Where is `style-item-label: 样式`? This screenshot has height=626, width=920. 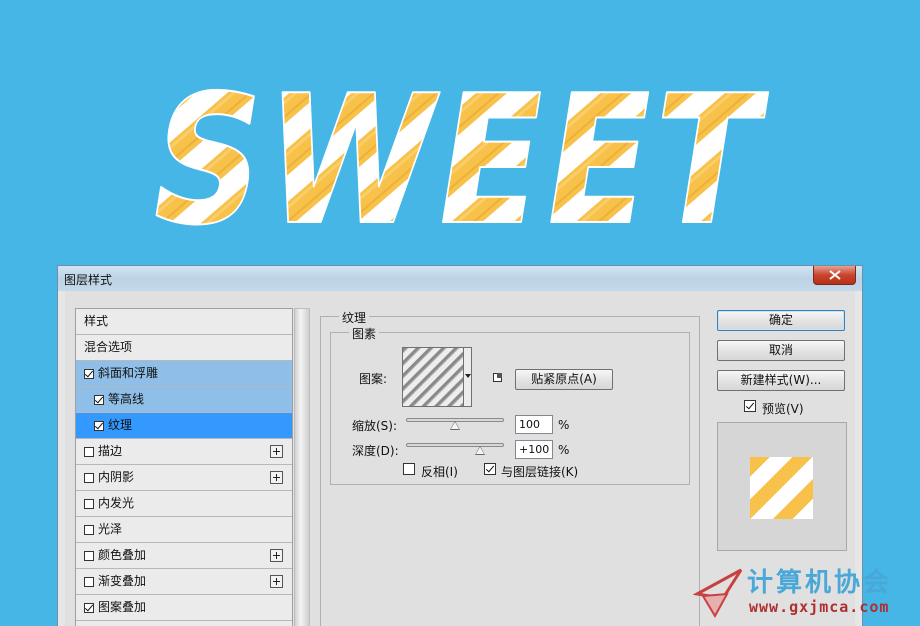 style-item-label: 样式 is located at coordinates (96, 321).